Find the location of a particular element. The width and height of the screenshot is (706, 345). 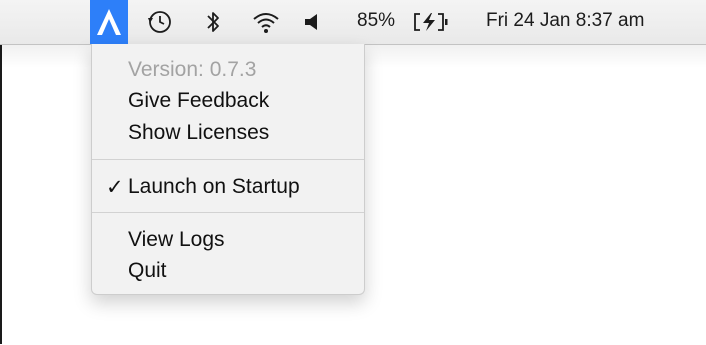

letter-a-app-icon is located at coordinates (109, 22).